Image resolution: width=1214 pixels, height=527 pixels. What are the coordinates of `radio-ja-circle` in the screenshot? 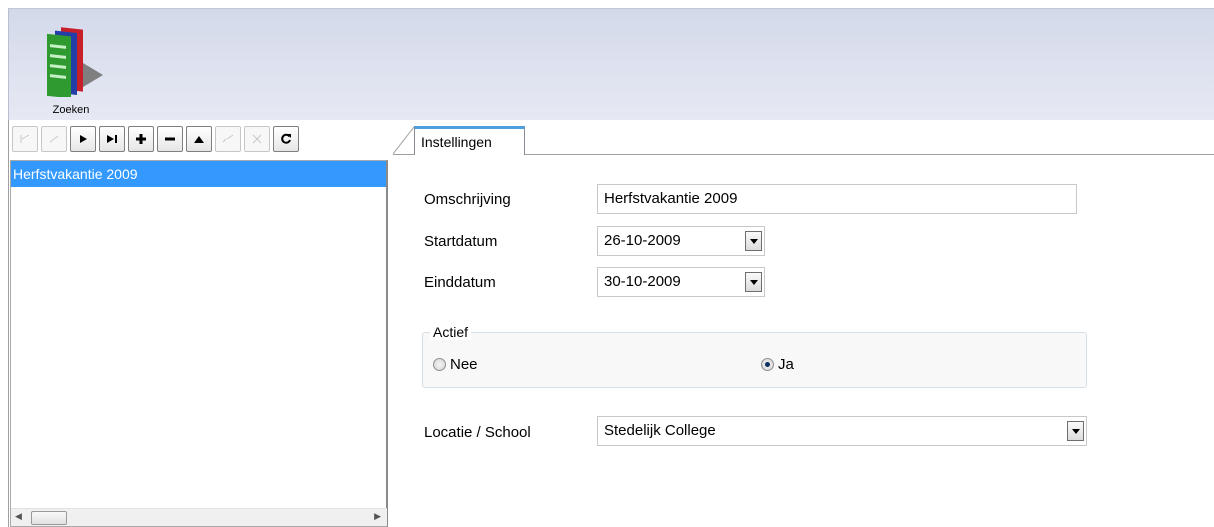 It's located at (767, 364).